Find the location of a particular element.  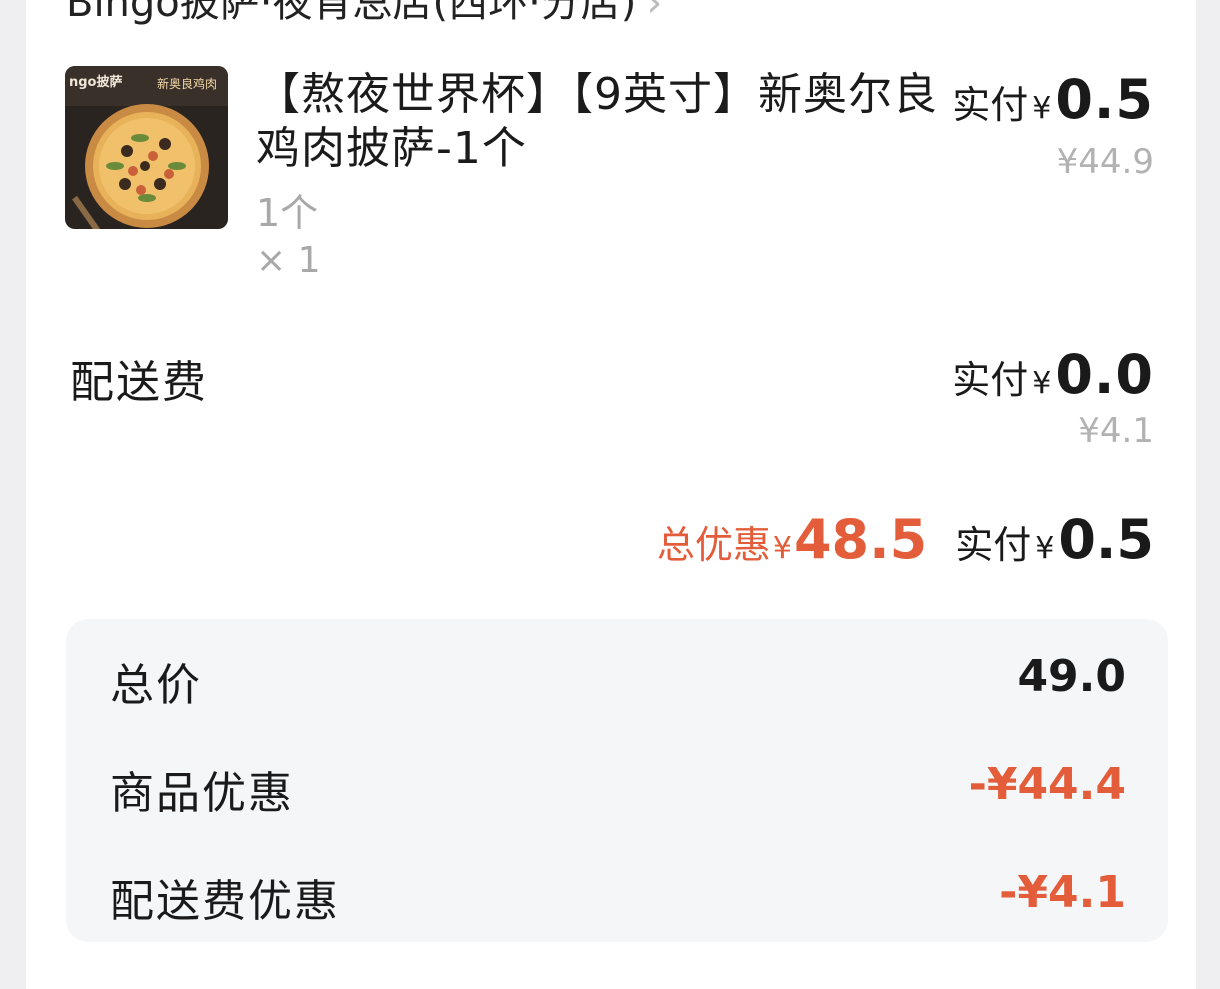

breakdown-value: 49.0 is located at coordinates (1071, 676).